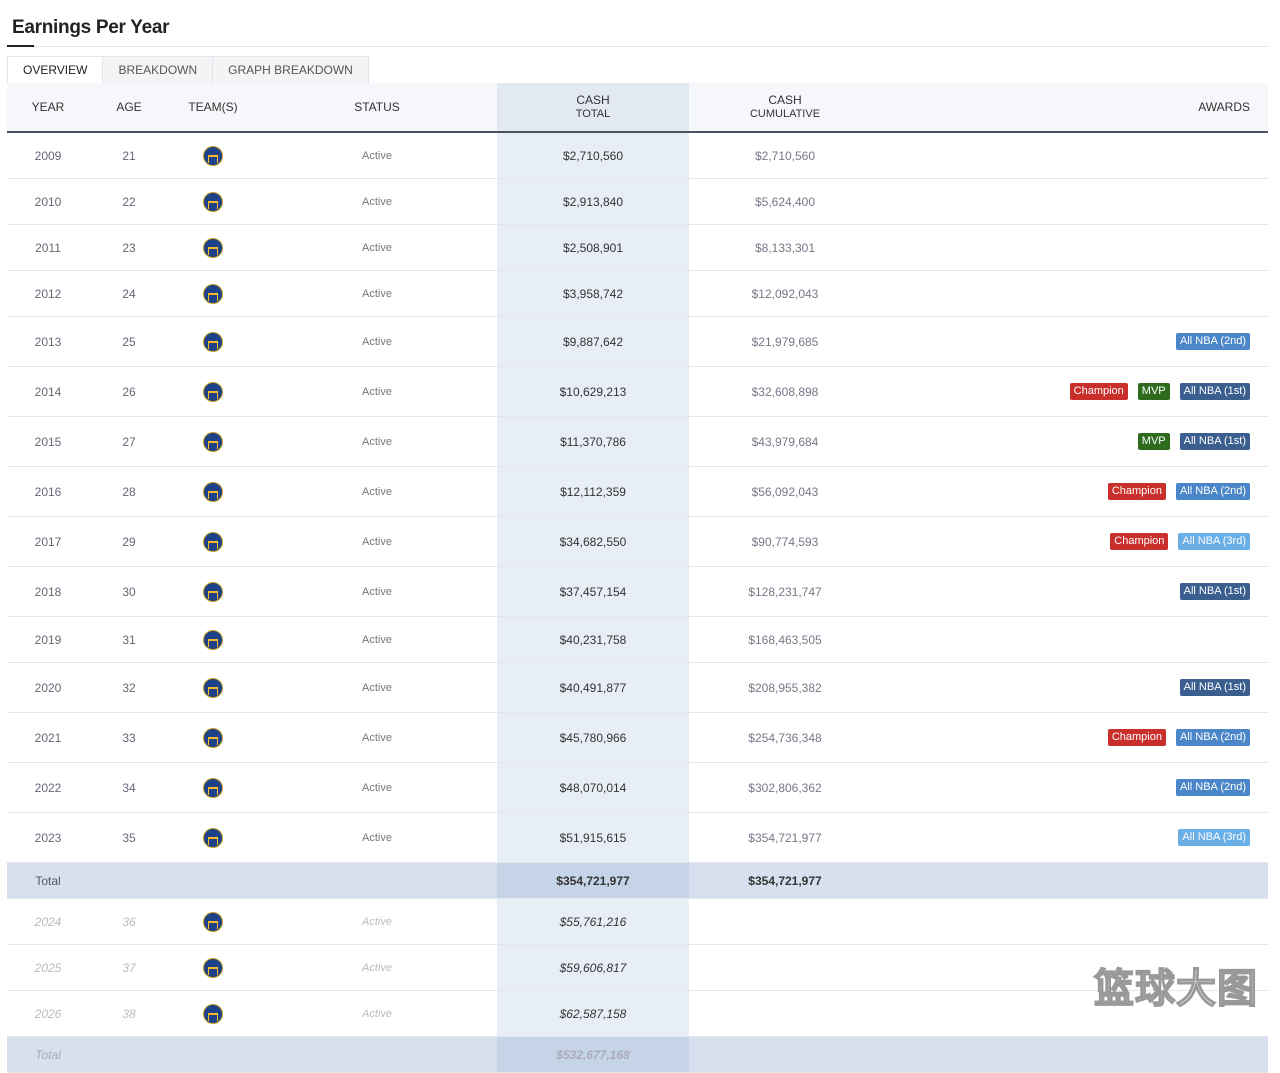  I want to click on year-cell: 2020, so click(48, 687).